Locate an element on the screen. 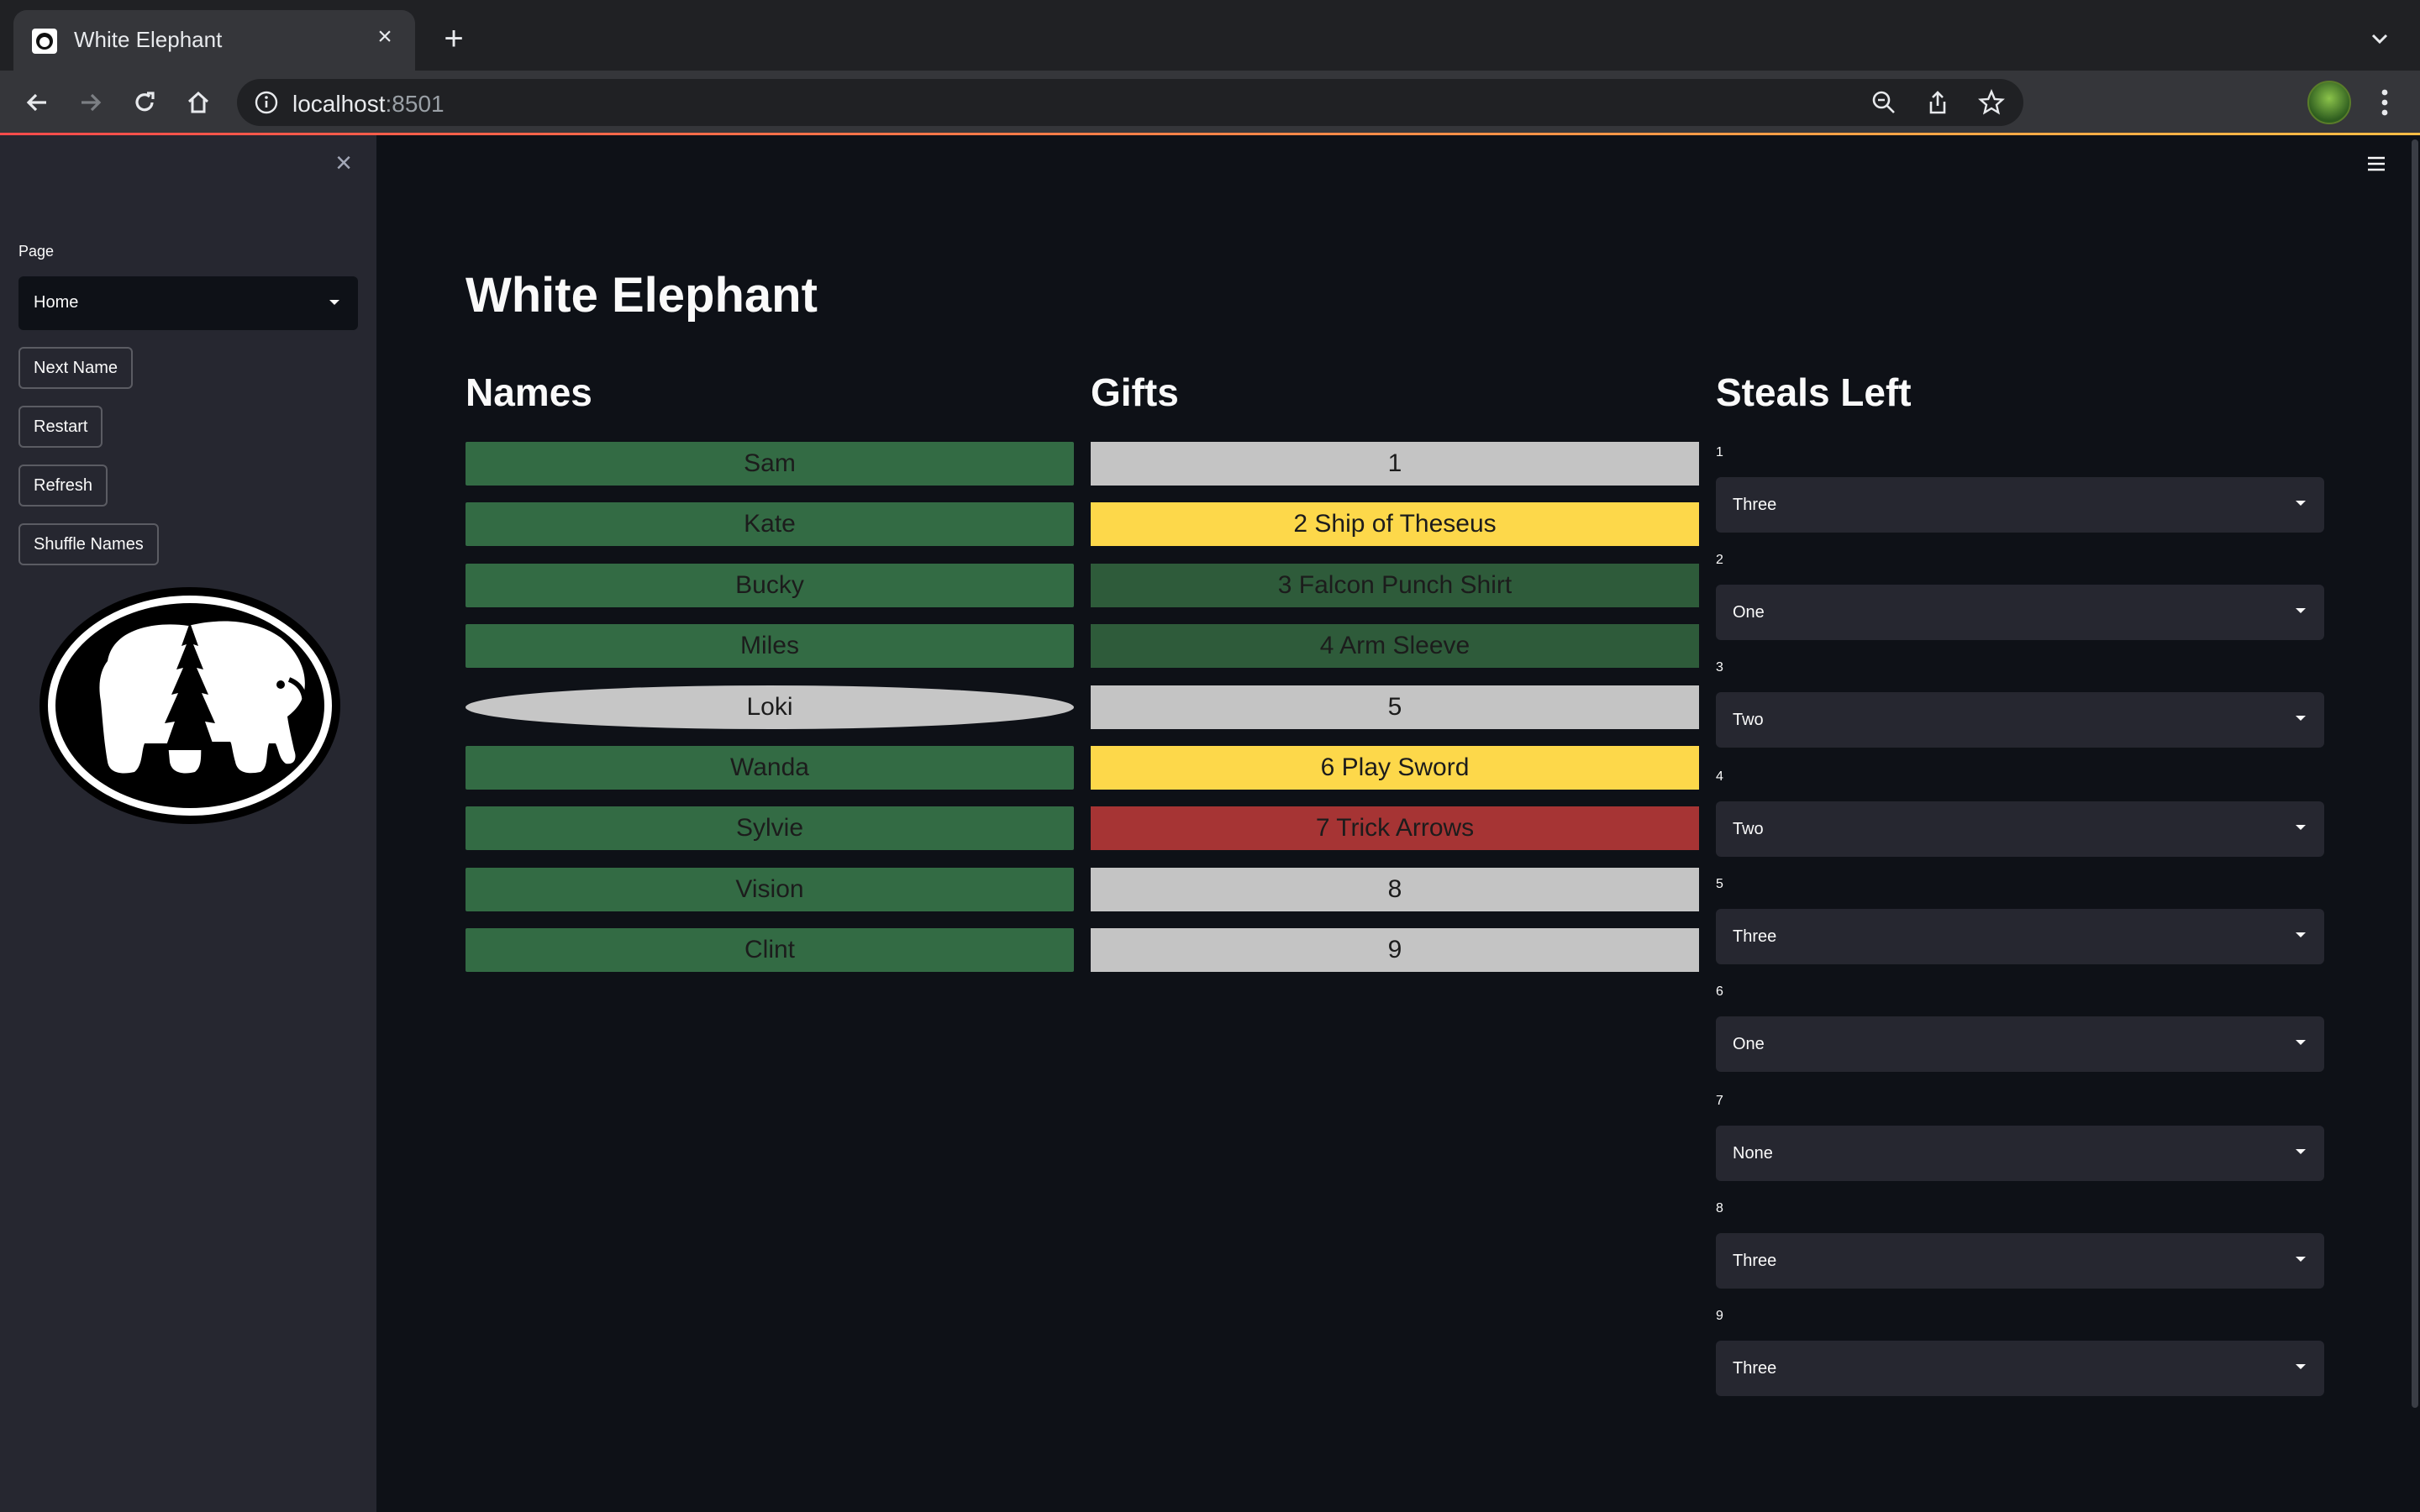 The width and height of the screenshot is (2420, 1512). name-cell: Wanda is located at coordinates (770, 768).